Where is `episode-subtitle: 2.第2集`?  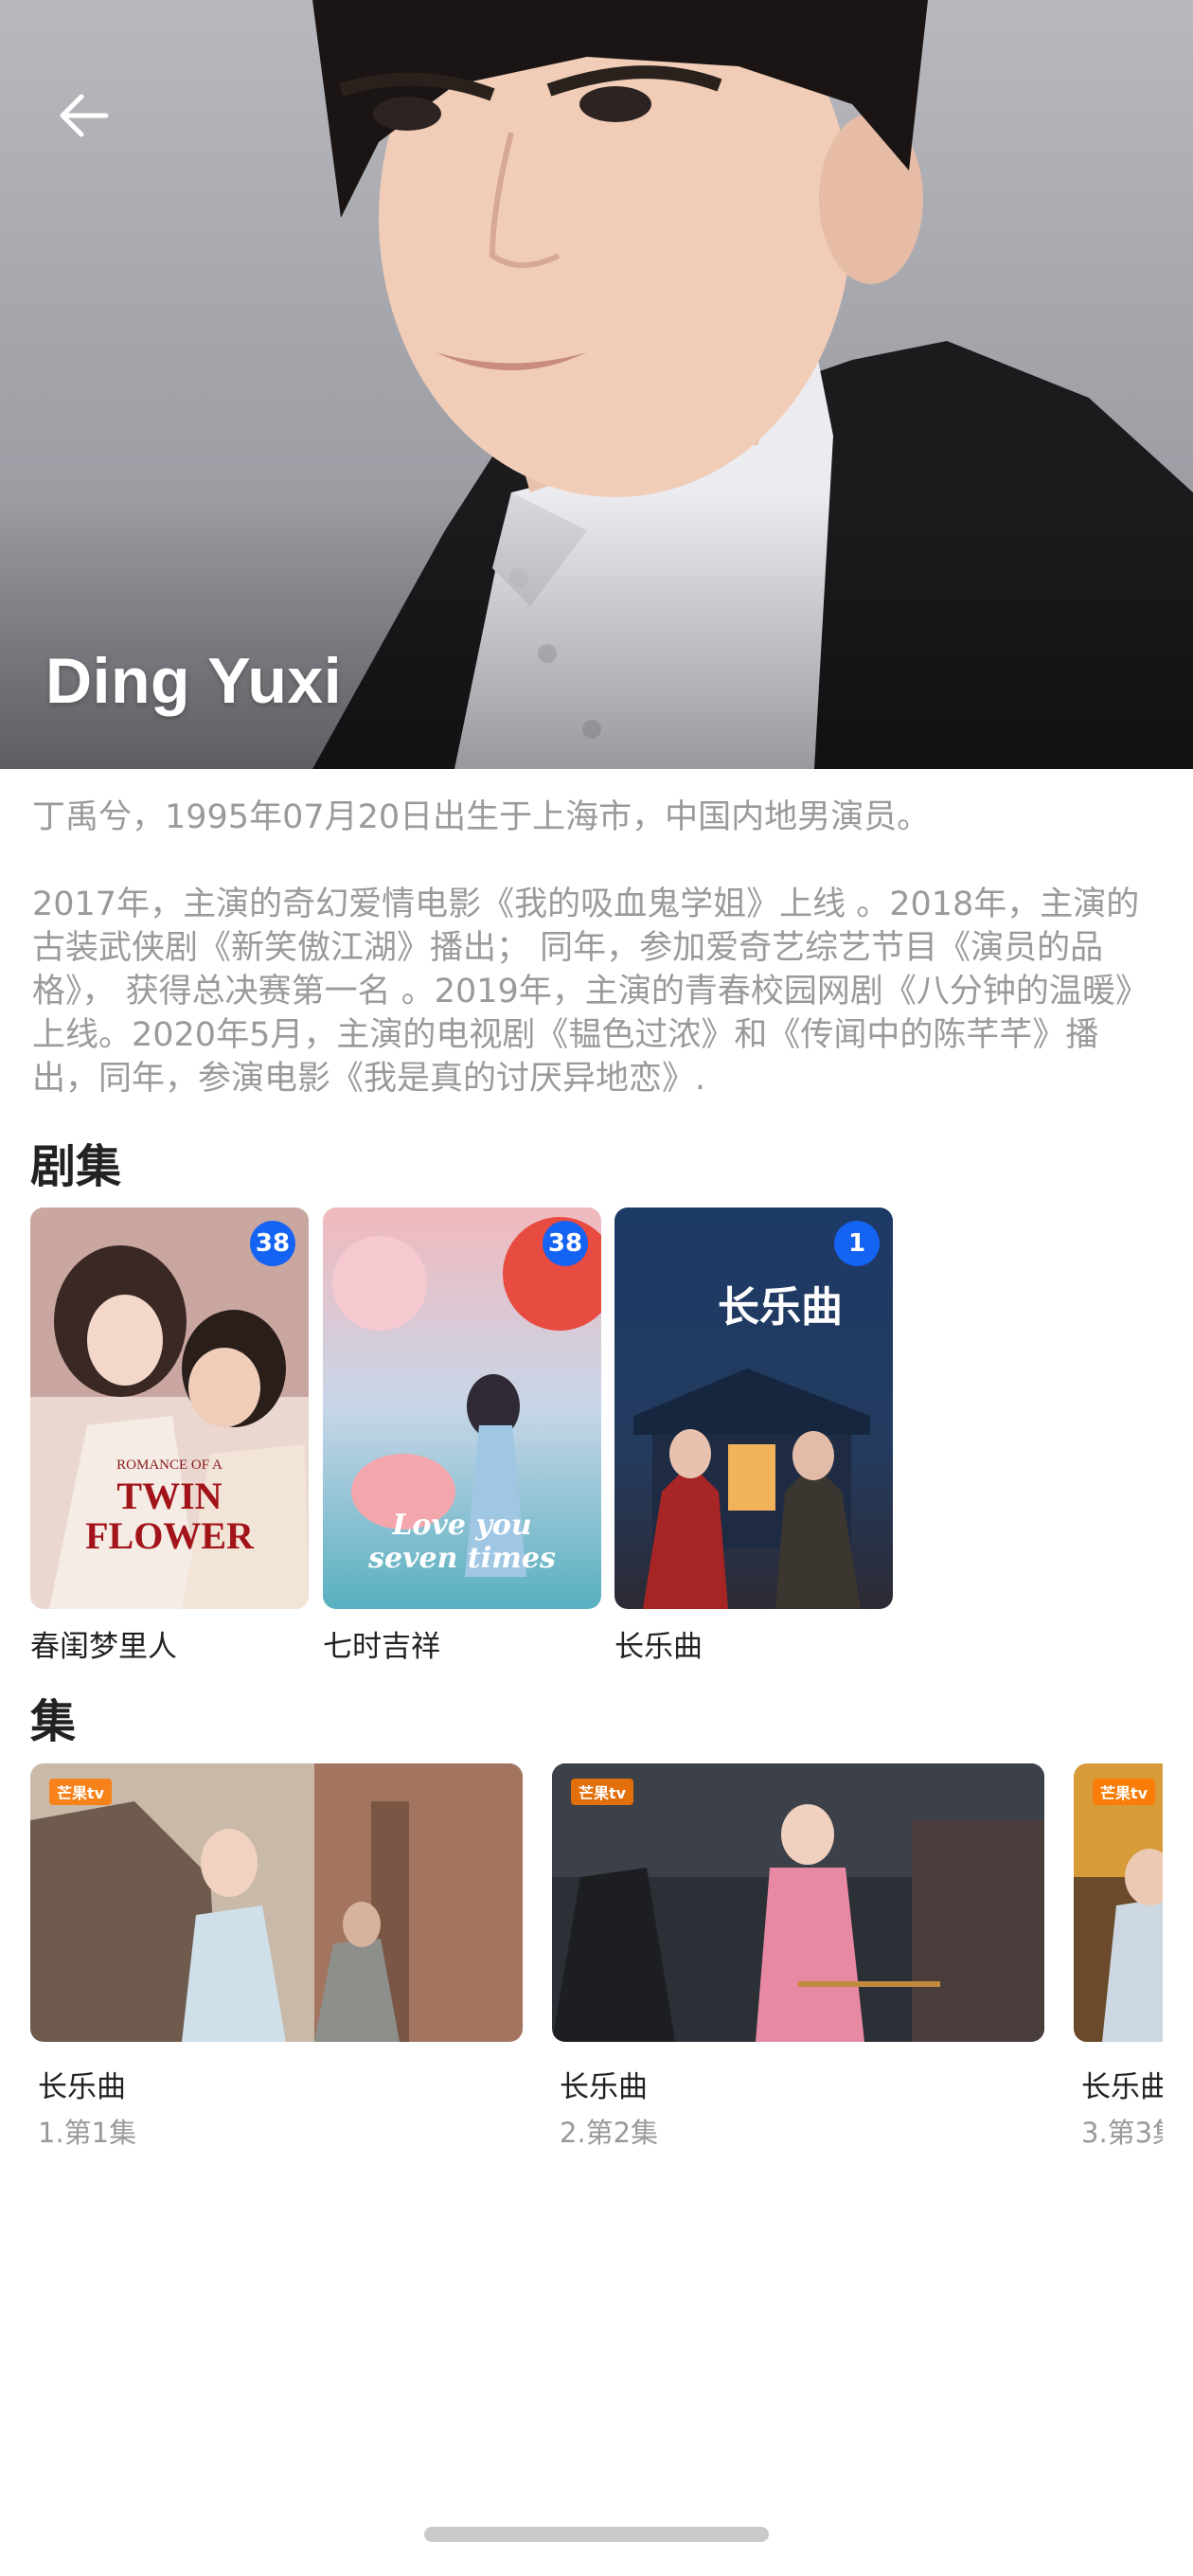 episode-subtitle: 2.第2集 is located at coordinates (609, 2133).